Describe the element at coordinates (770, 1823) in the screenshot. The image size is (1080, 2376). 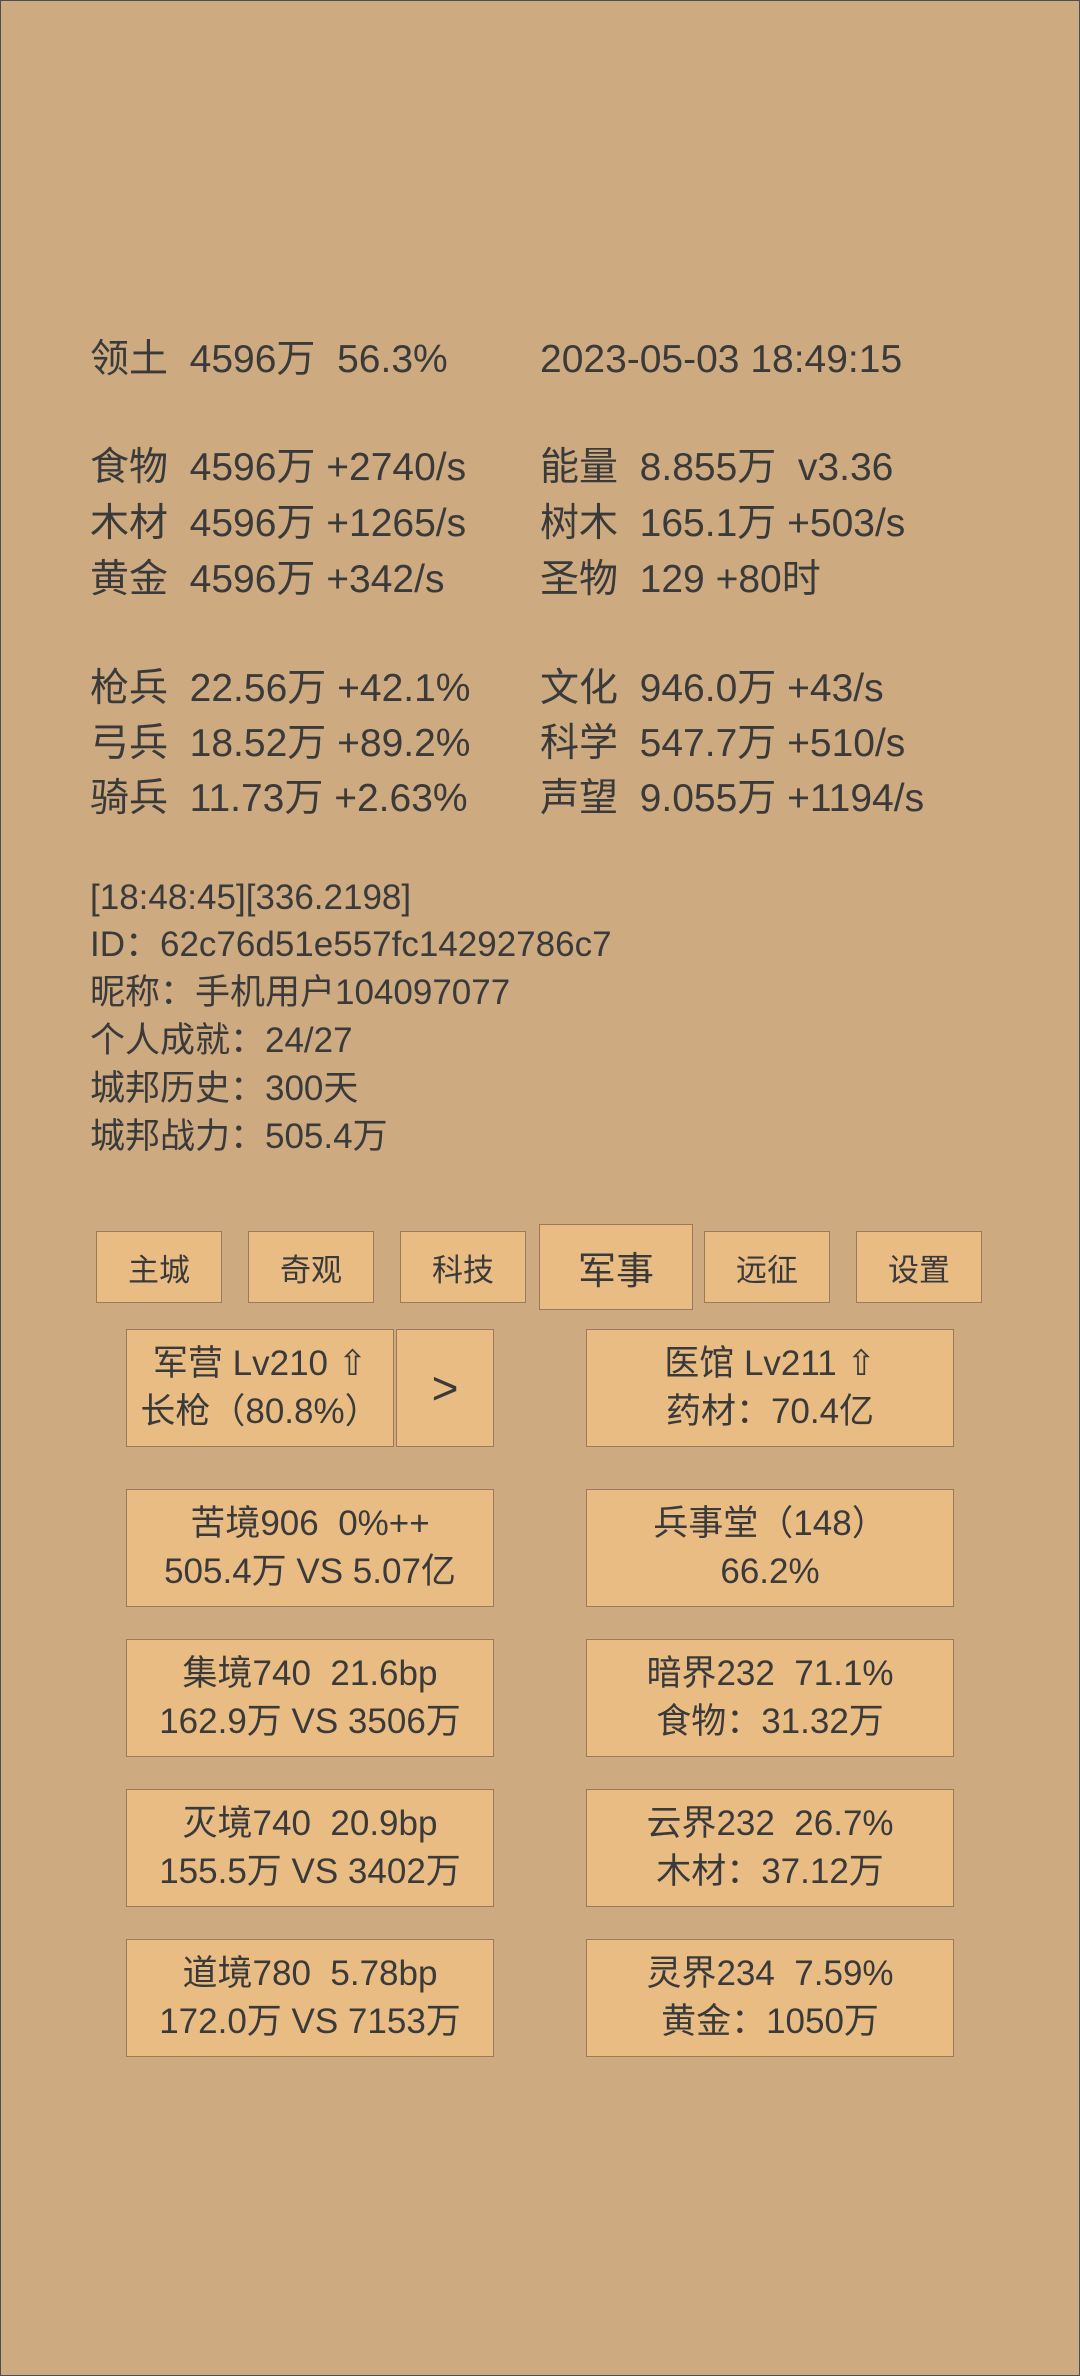
I see `yunjie-title: 云界232 26.7%` at that location.